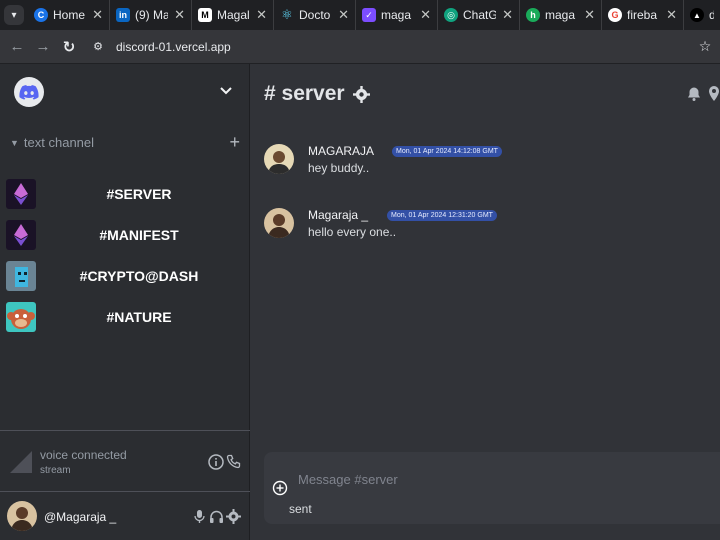 Image resolution: width=720 pixels, height=540 pixels. What do you see at coordinates (694, 94) in the screenshot?
I see `bell-icon` at bounding box center [694, 94].